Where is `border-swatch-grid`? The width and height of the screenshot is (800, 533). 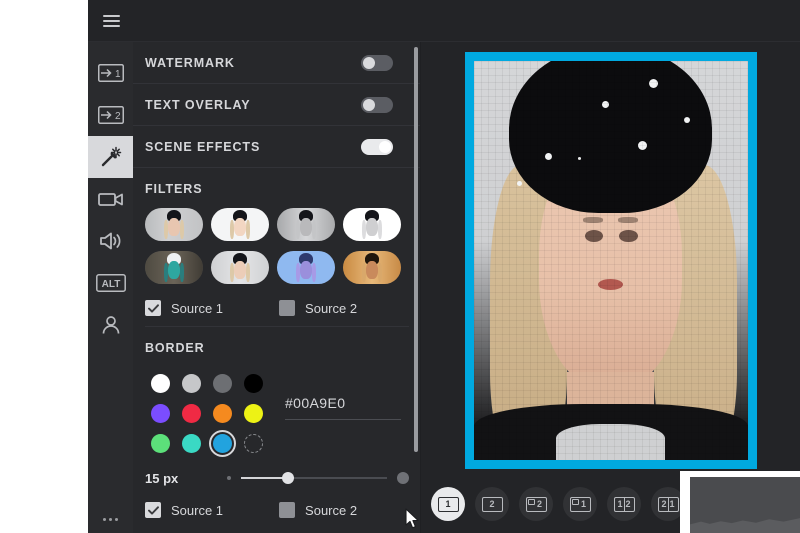 border-swatch-grid is located at coordinates (207, 414).